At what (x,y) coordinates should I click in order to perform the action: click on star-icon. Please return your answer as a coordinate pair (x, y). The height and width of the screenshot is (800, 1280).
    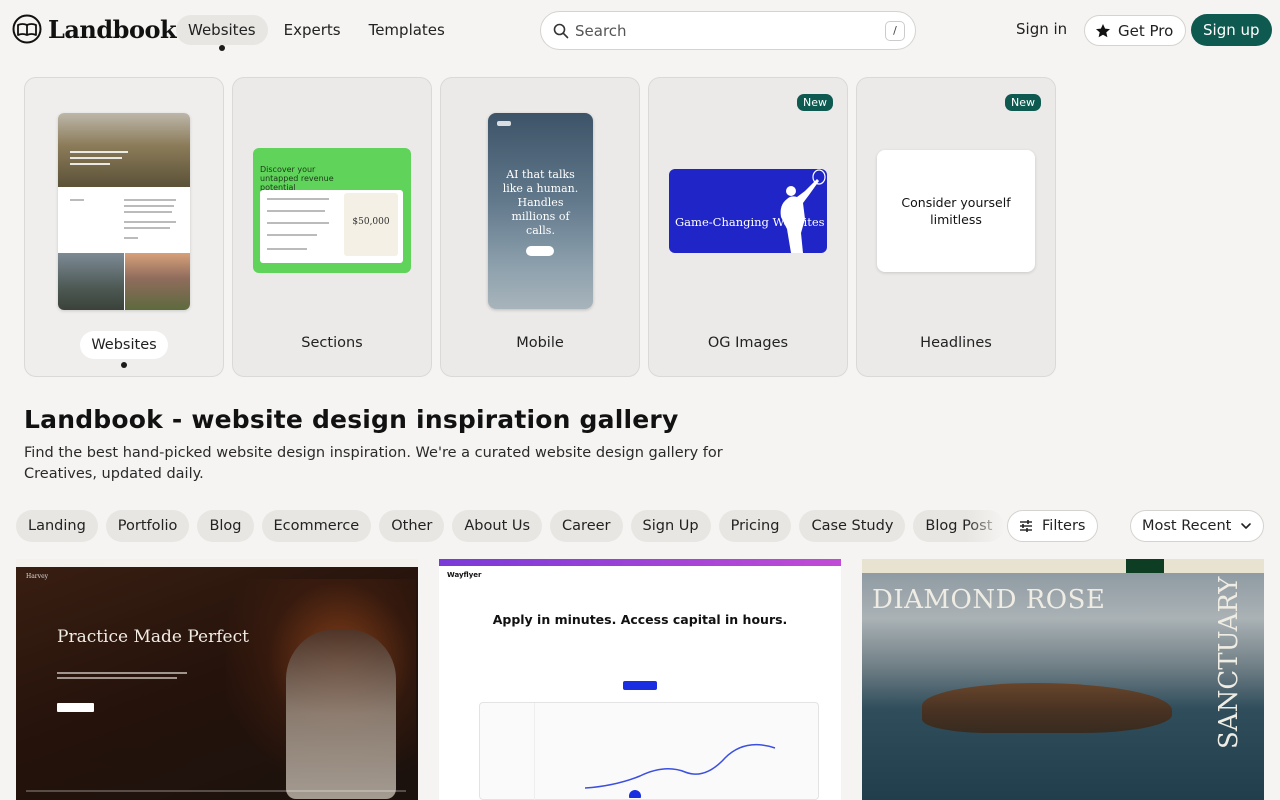
    Looking at the image, I should click on (1103, 30).